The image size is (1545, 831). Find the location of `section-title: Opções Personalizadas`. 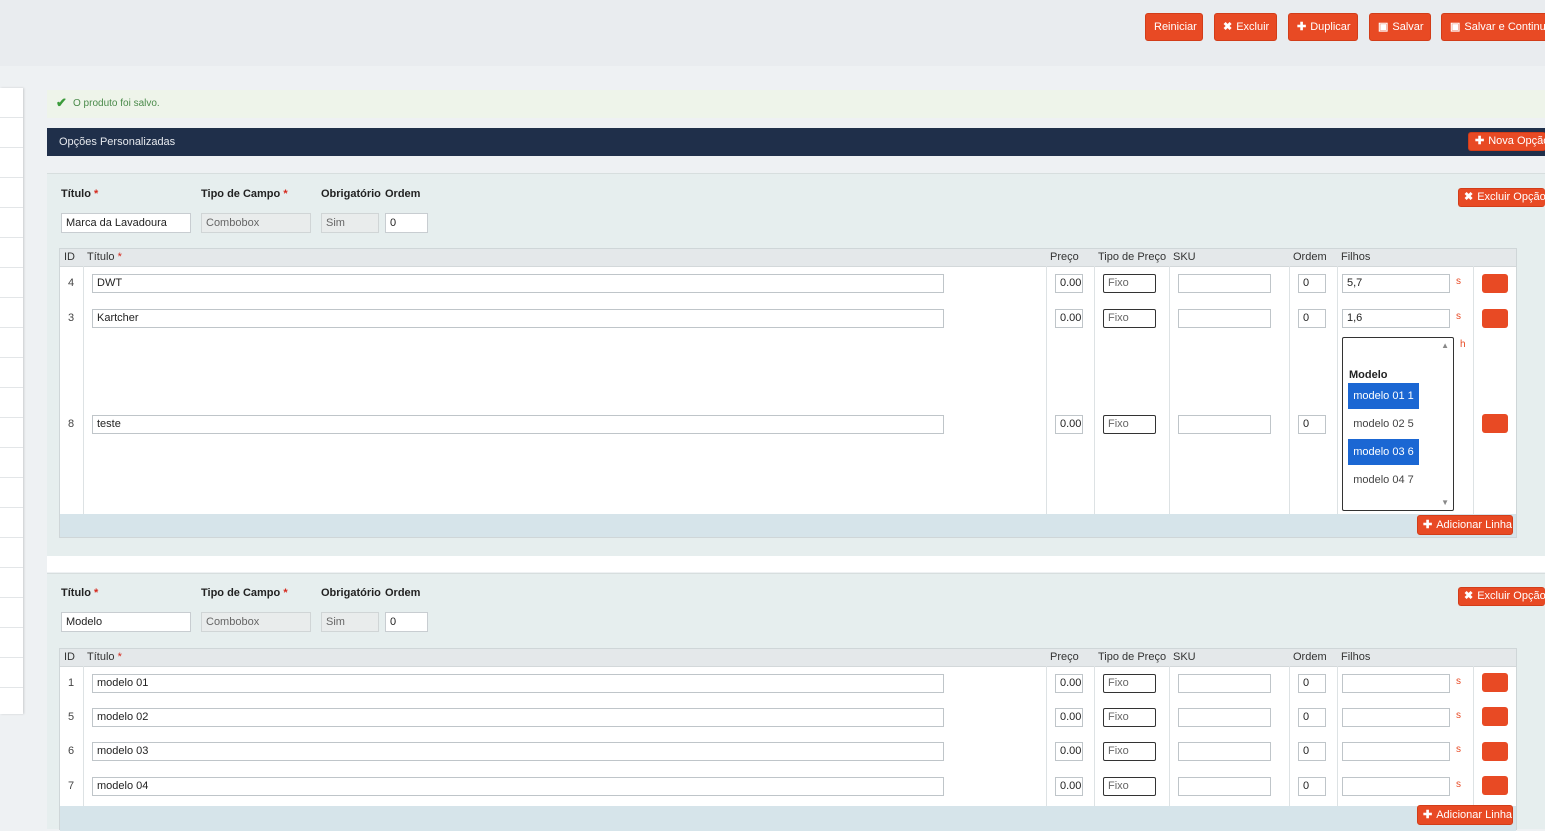

section-title: Opções Personalizadas is located at coordinates (117, 142).